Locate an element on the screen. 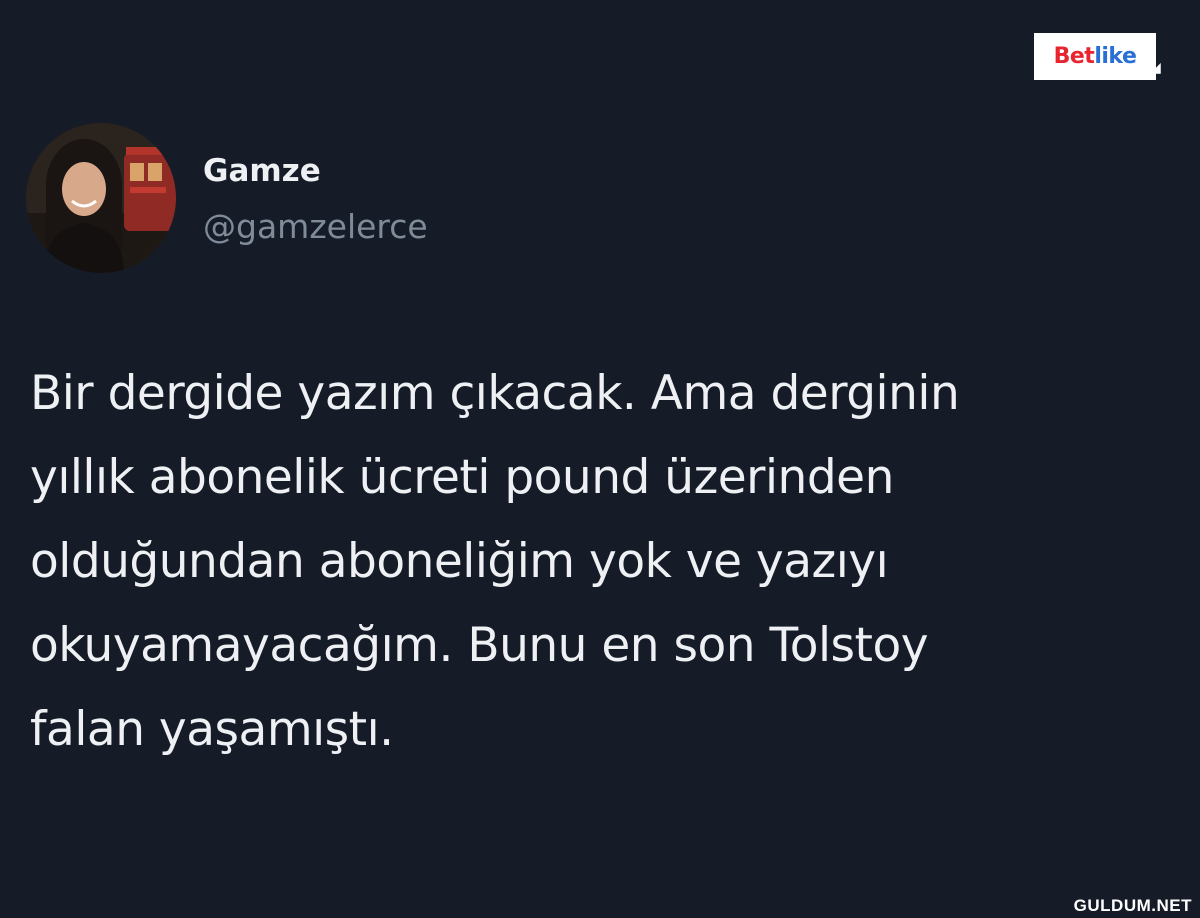 This screenshot has height=918, width=1200. betlike-logo: Bet like is located at coordinates (1095, 56).